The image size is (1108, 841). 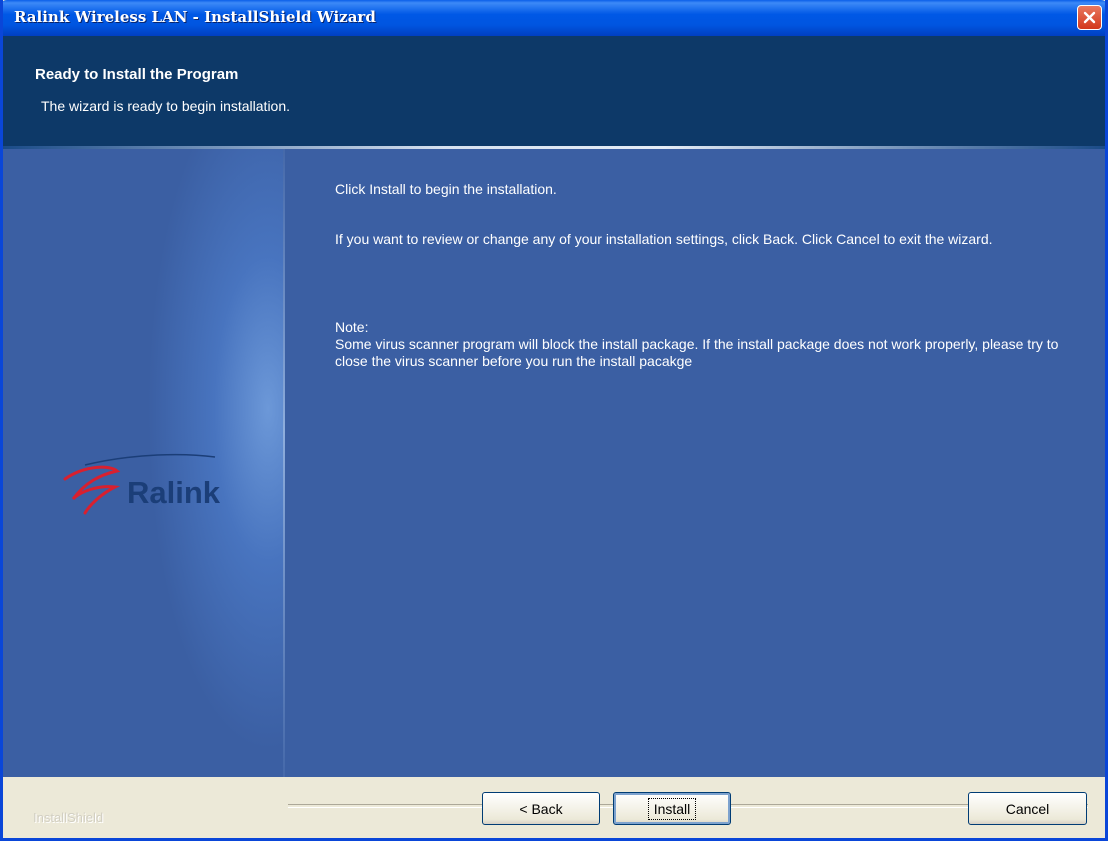 I want to click on instruction-text: Click Install to begin the installation., so click(x=446, y=189).